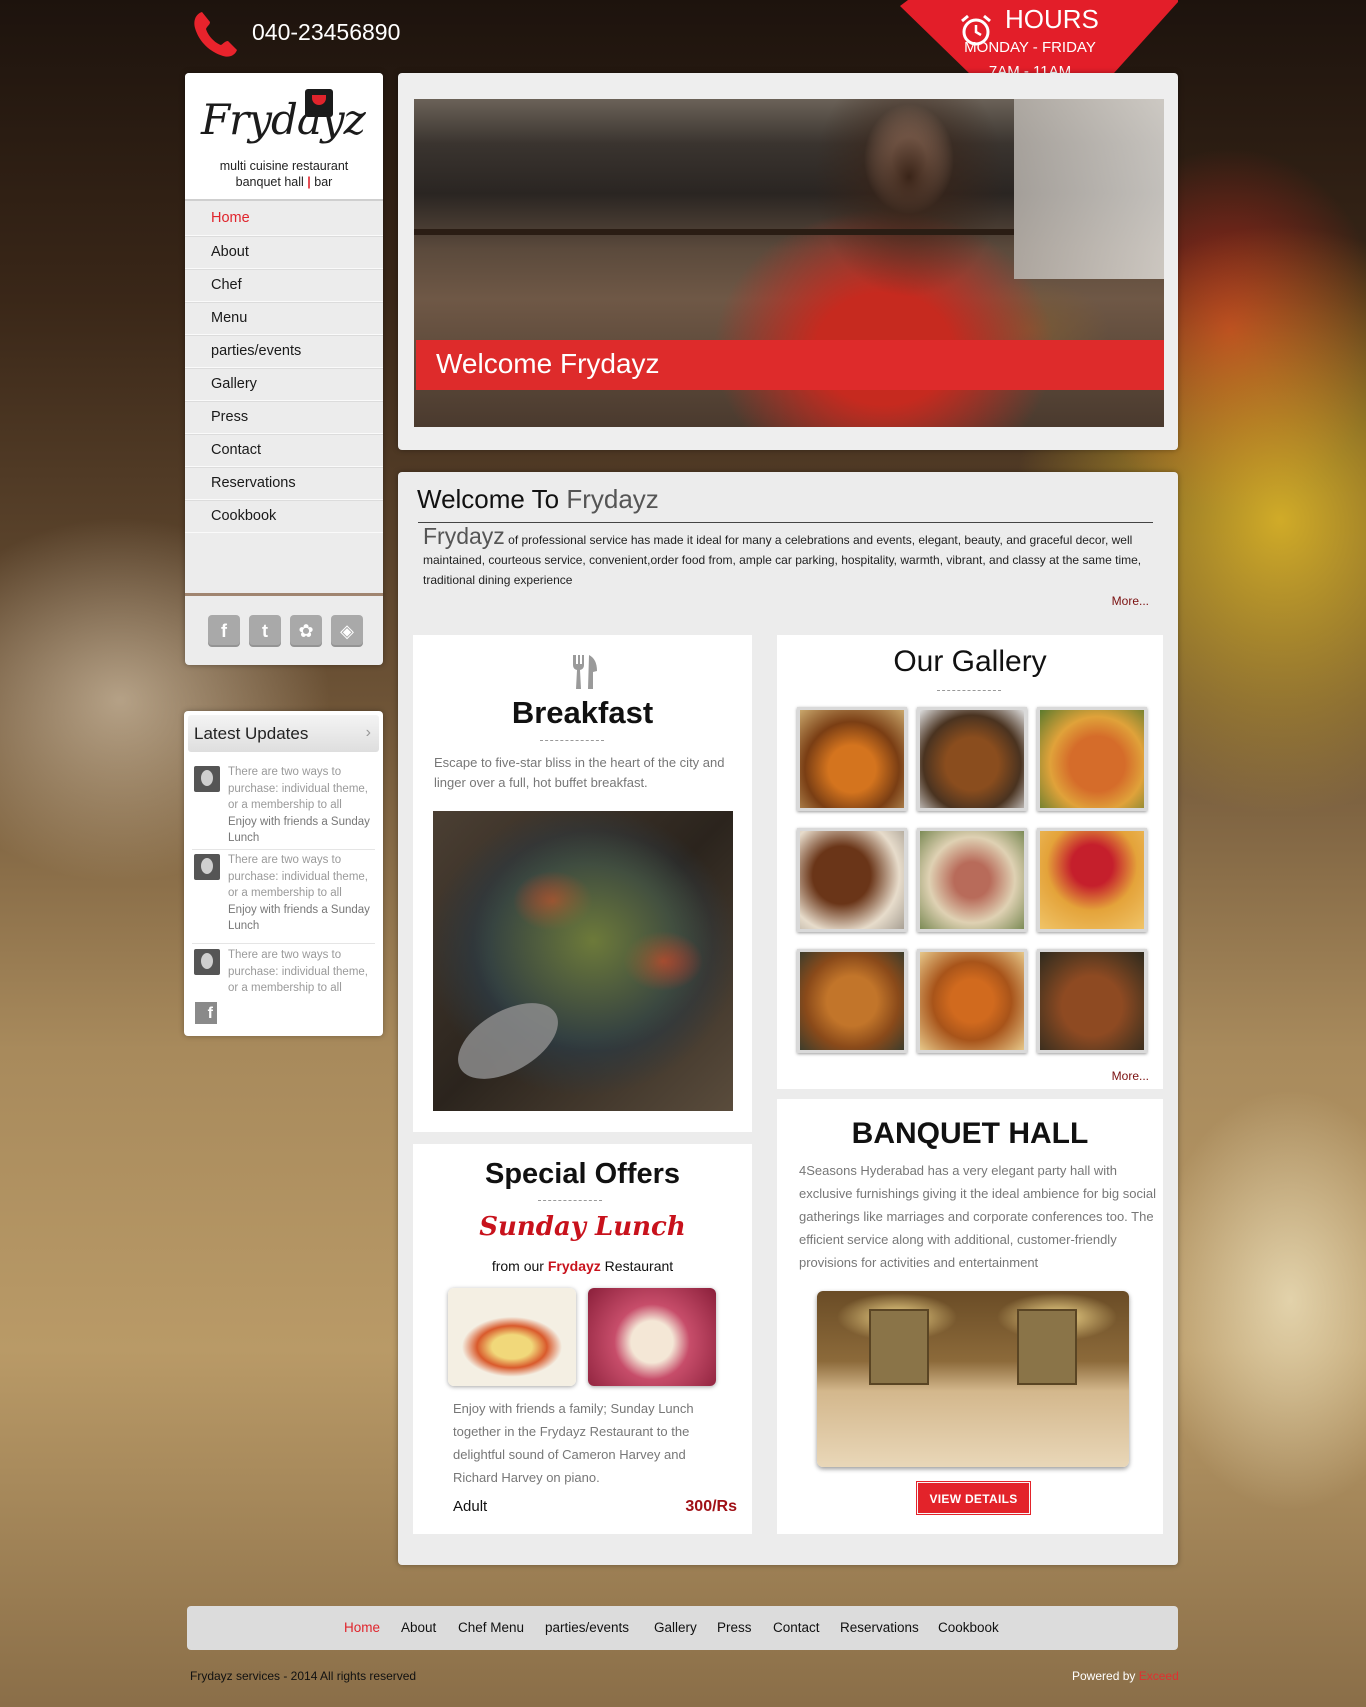  Describe the element at coordinates (284, 516) in the screenshot. I see `sidebar-item-cookbook: Cookbook` at that location.